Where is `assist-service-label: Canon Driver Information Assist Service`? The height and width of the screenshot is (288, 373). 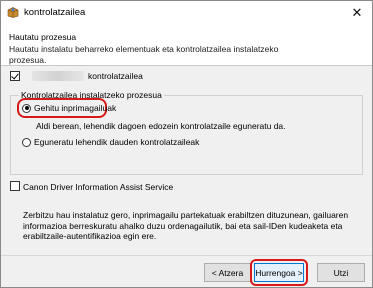 assist-service-label: Canon Driver Information Assist Service is located at coordinates (98, 187).